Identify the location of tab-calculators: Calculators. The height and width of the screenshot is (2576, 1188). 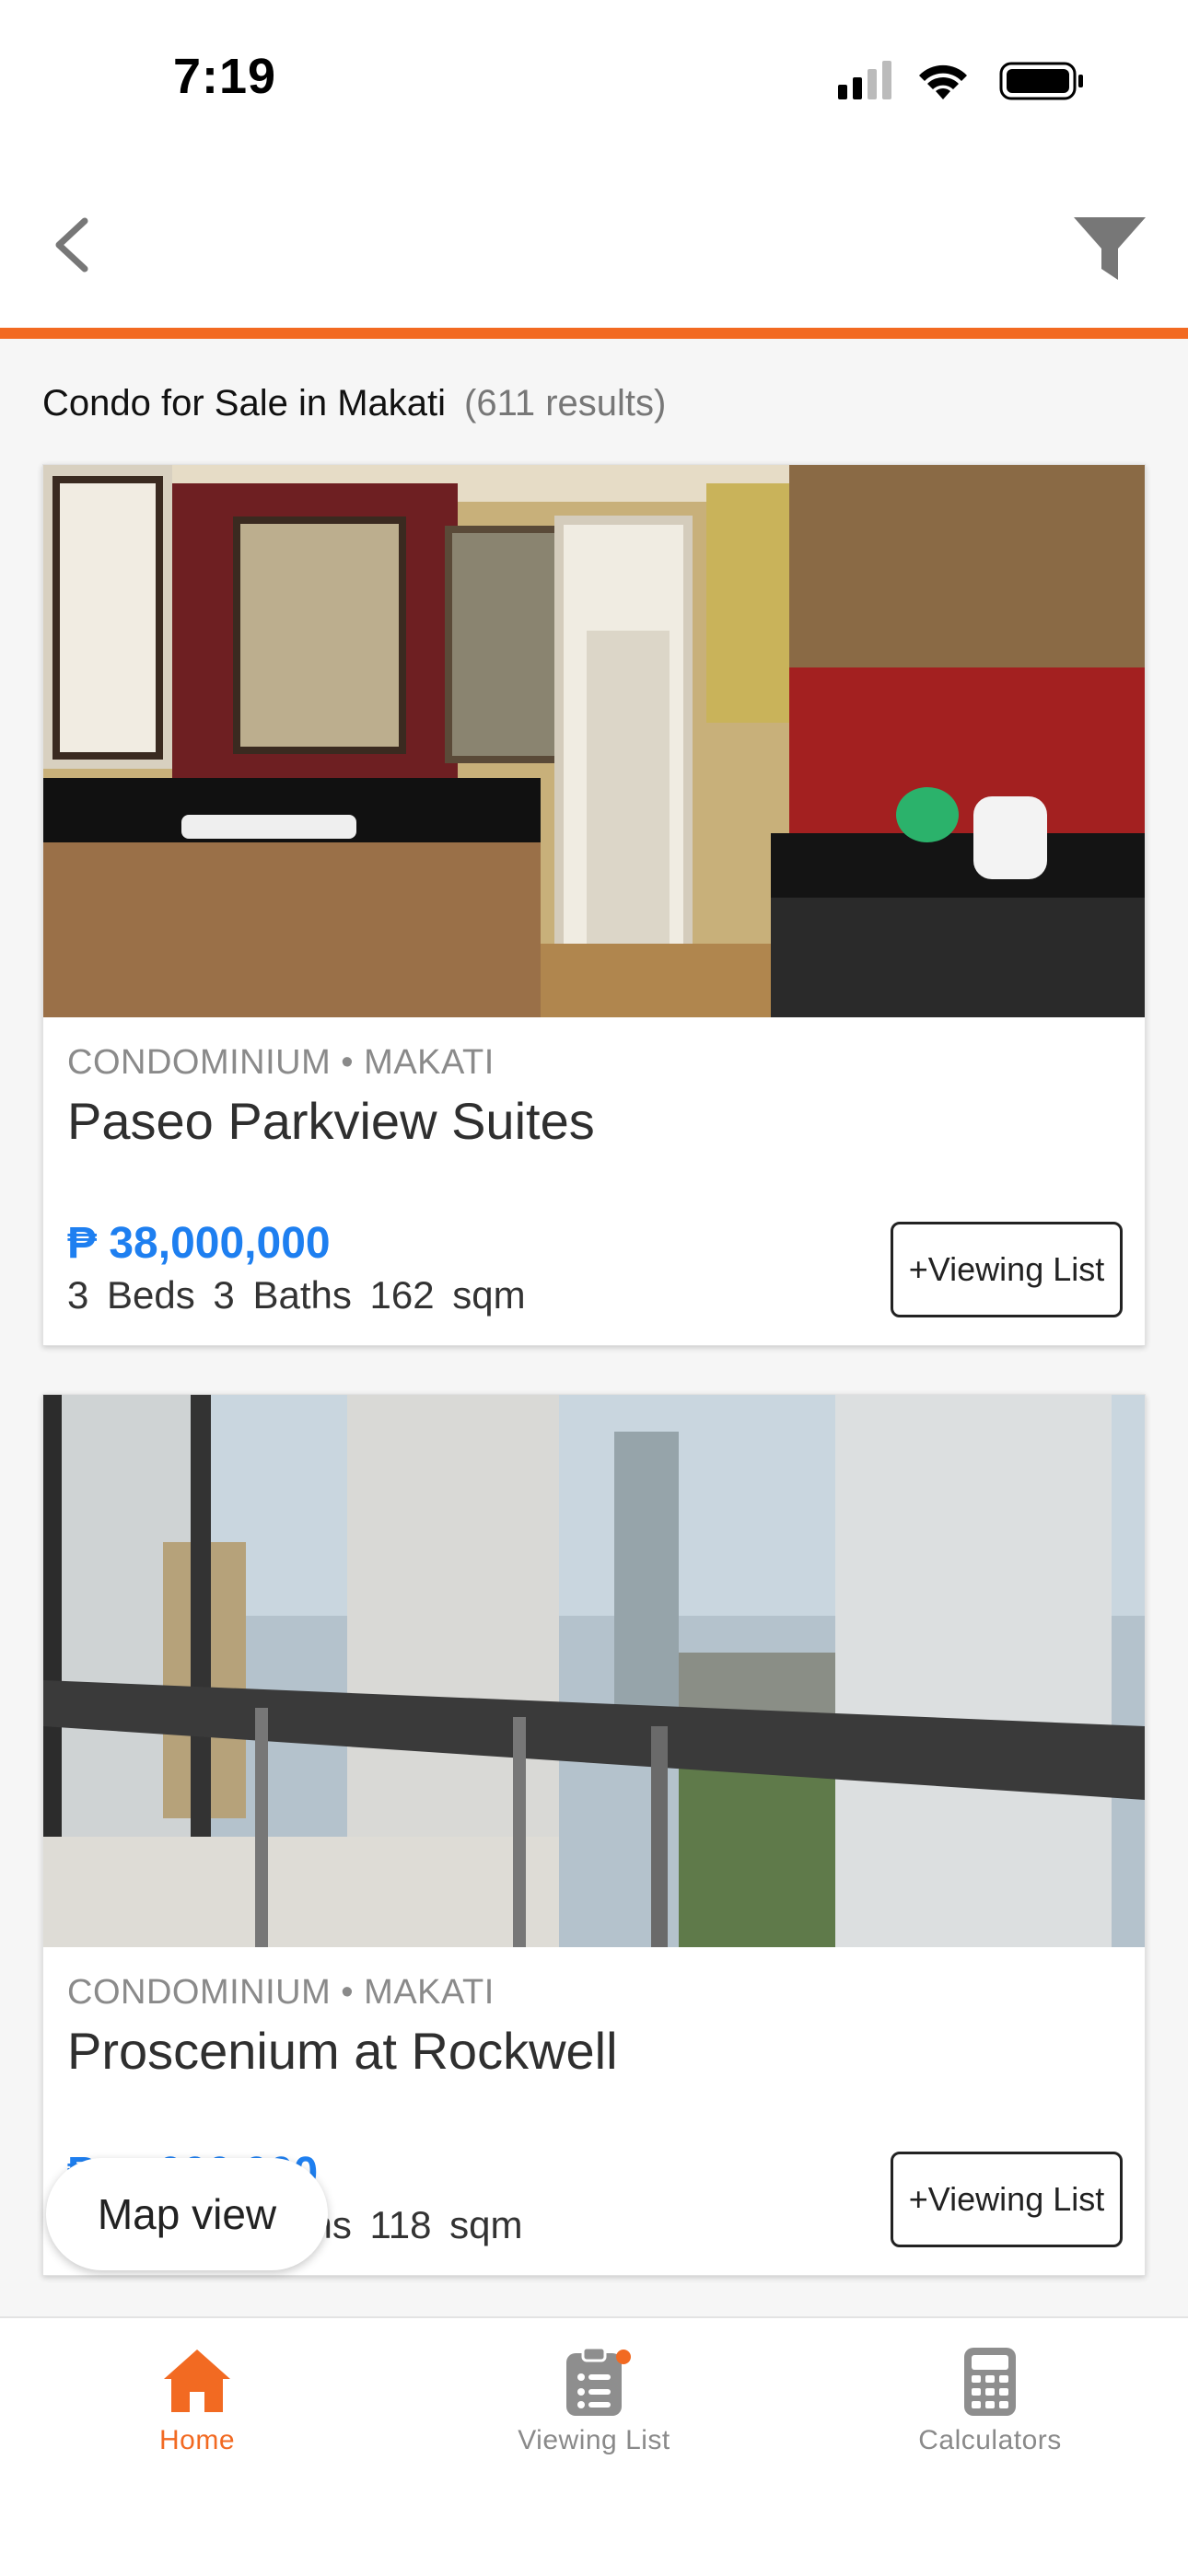
(990, 2408).